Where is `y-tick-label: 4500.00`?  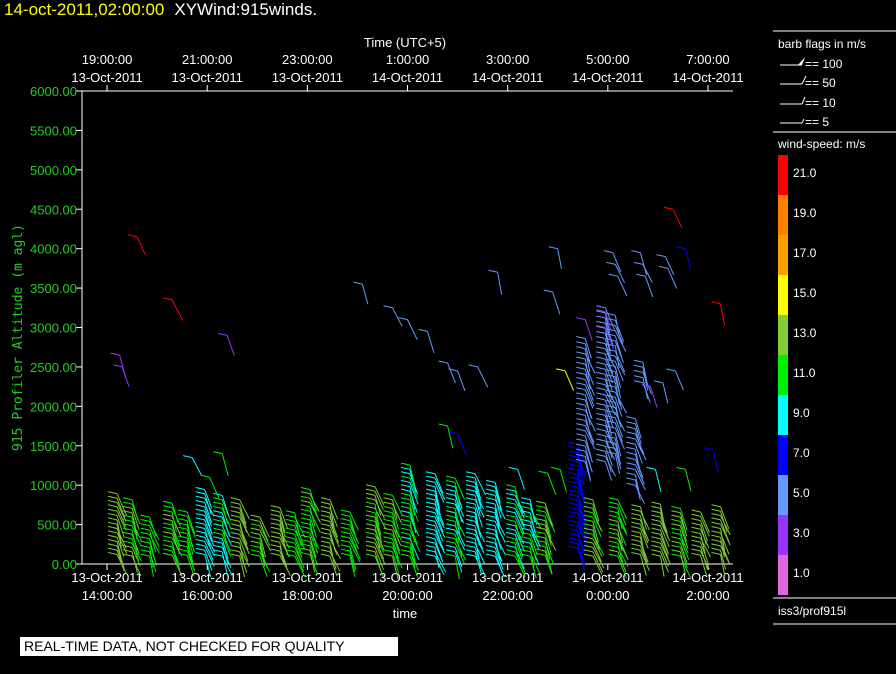 y-tick-label: 4500.00 is located at coordinates (53, 209).